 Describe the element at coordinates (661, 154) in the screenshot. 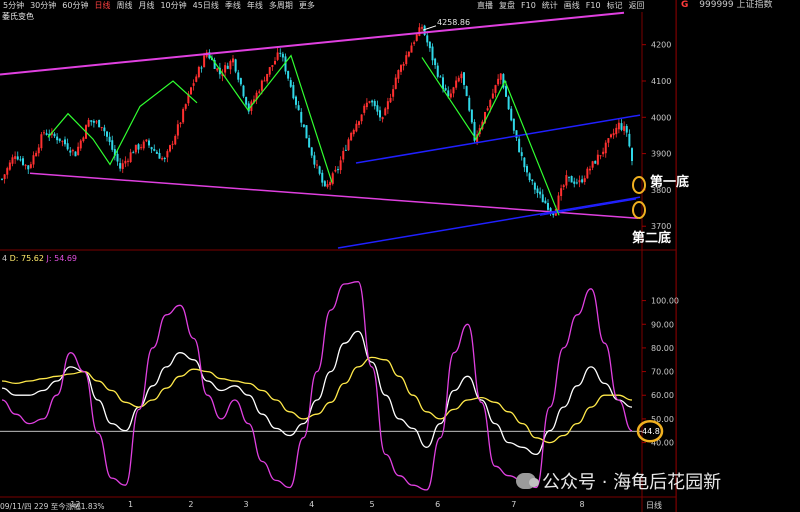

I see `price-tick-label: 3900` at that location.